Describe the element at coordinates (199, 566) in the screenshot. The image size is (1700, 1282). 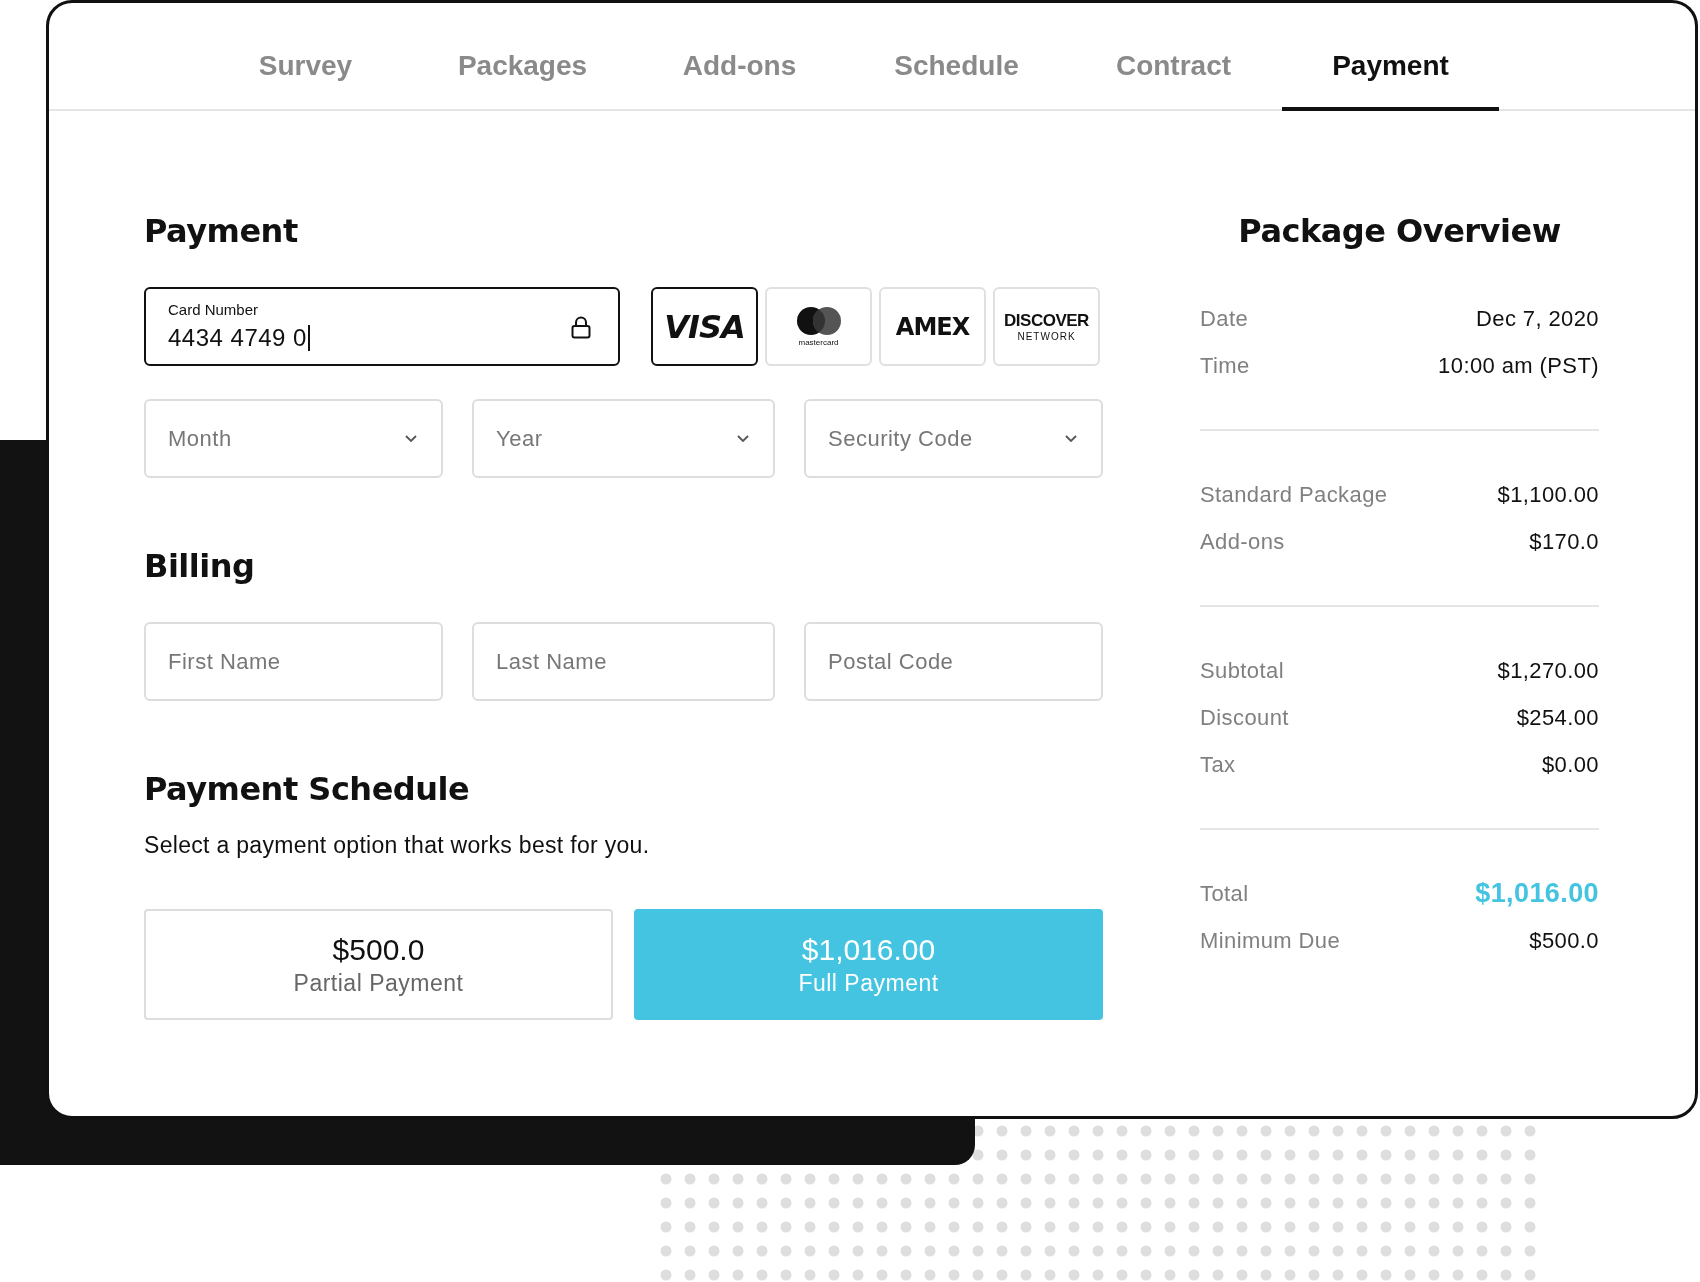
I see `section-heading: Billing` at that location.